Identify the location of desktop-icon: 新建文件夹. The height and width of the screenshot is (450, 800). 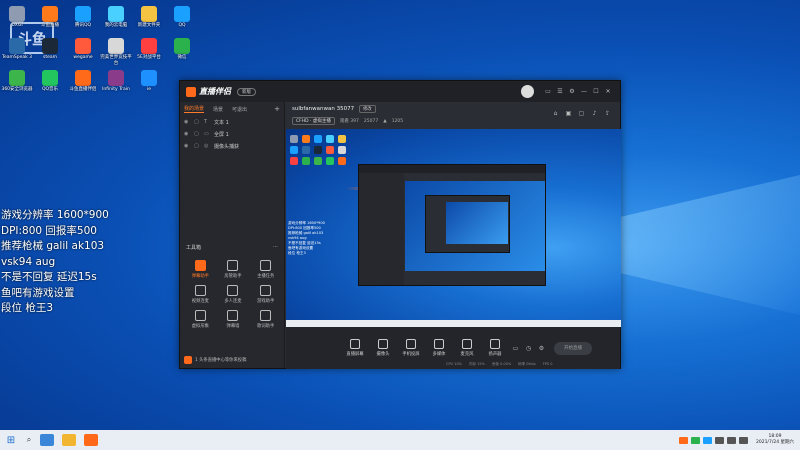
(149, 17).